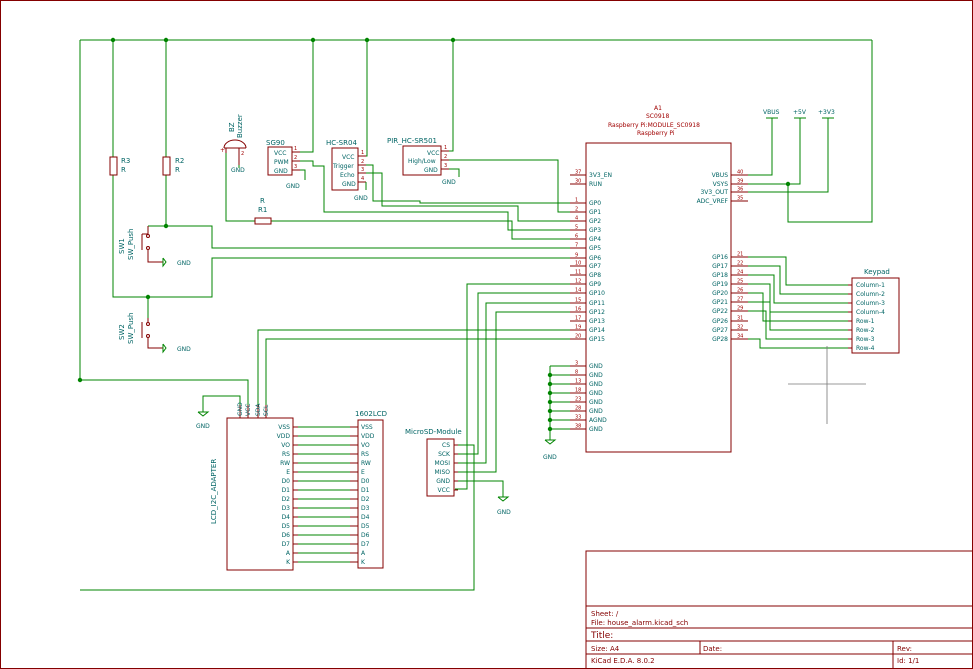 The height and width of the screenshot is (669, 973). Describe the element at coordinates (154, 247) in the screenshot. I see `switch-sw1: SW1 SW_Push GND` at that location.